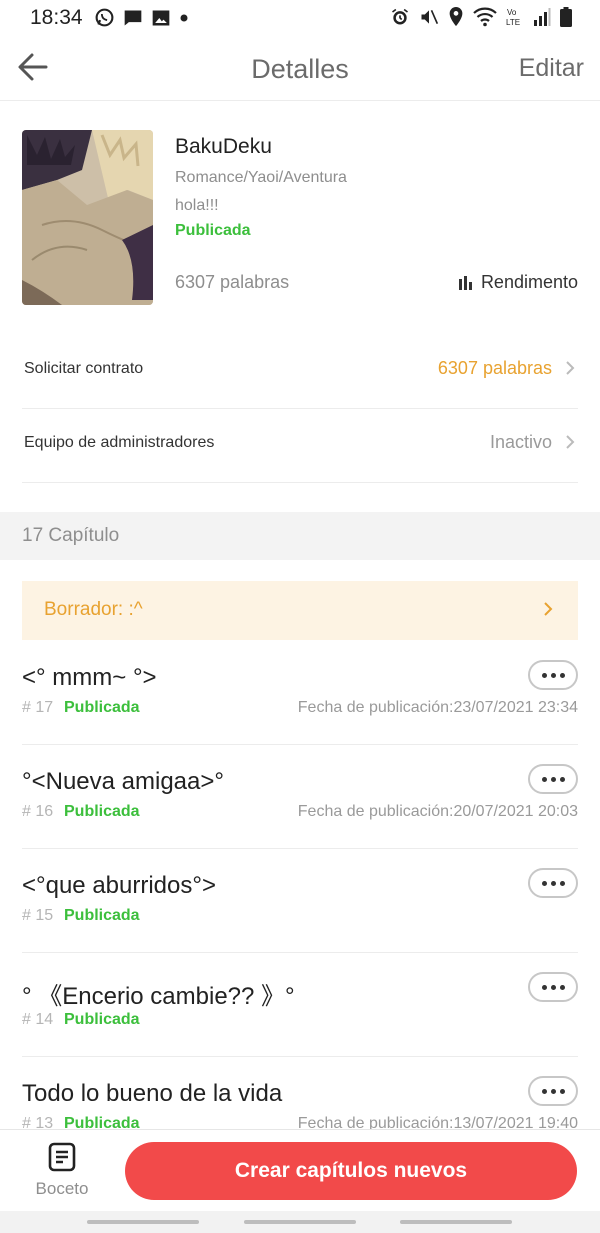  I want to click on svg-text: Vo, so click(512, 12).